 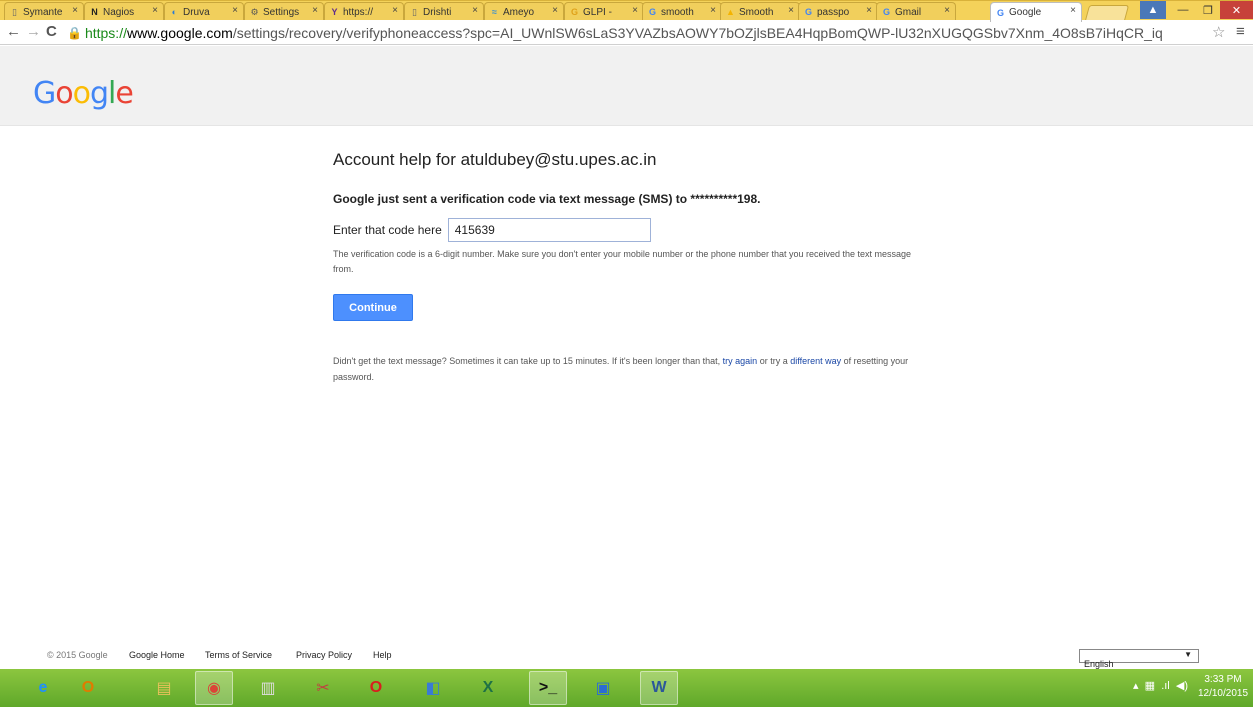 I want to click on tab-title: Settings, so click(x=281, y=12).